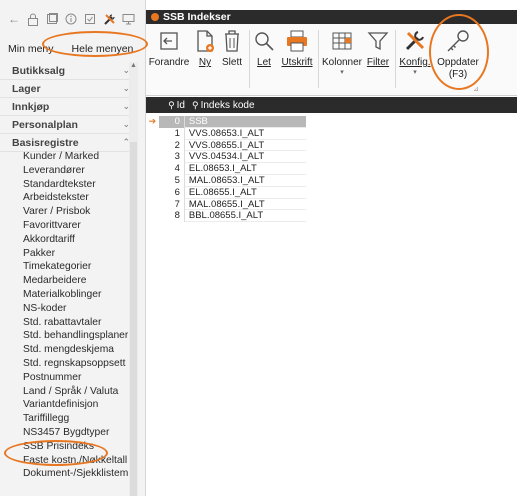 The width and height of the screenshot is (517, 496). Describe the element at coordinates (172, 180) in the screenshot. I see `cell-id: 5` at that location.